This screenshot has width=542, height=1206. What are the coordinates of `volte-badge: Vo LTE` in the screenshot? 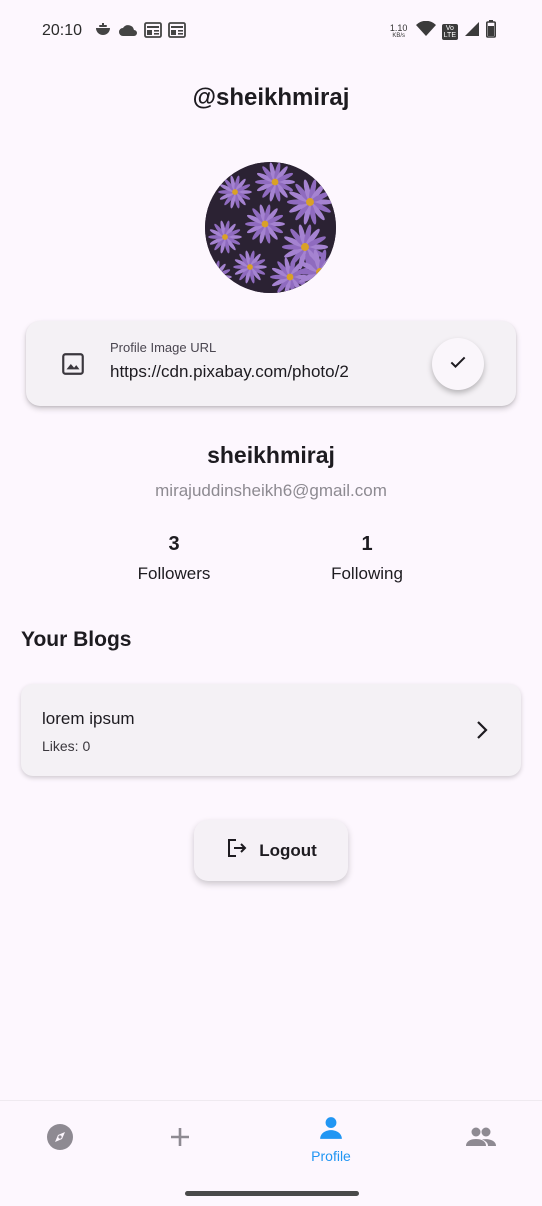 It's located at (449, 31).